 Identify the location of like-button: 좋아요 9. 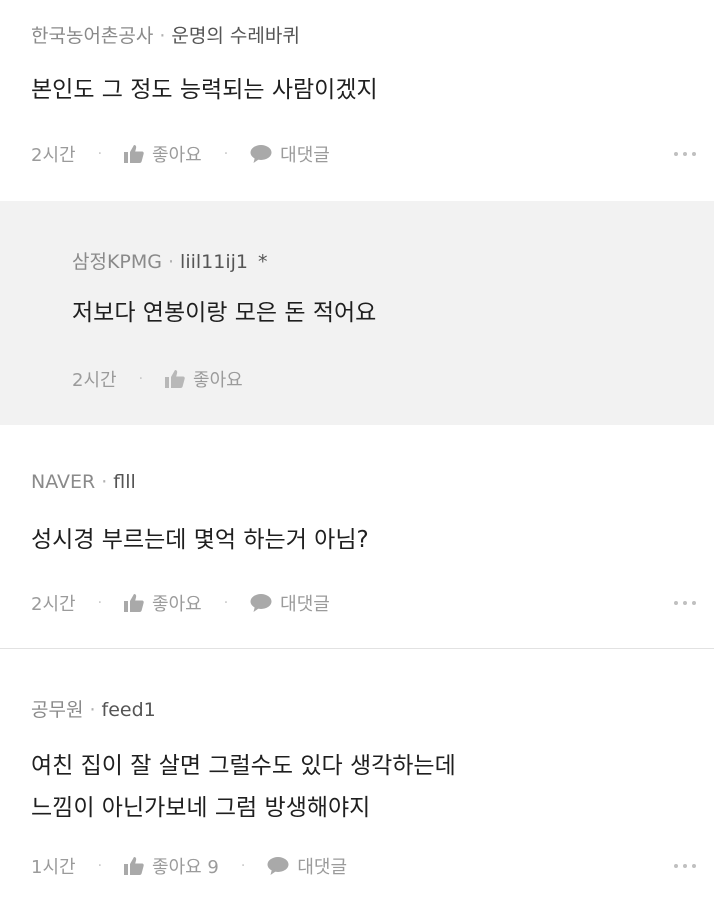
(171, 866).